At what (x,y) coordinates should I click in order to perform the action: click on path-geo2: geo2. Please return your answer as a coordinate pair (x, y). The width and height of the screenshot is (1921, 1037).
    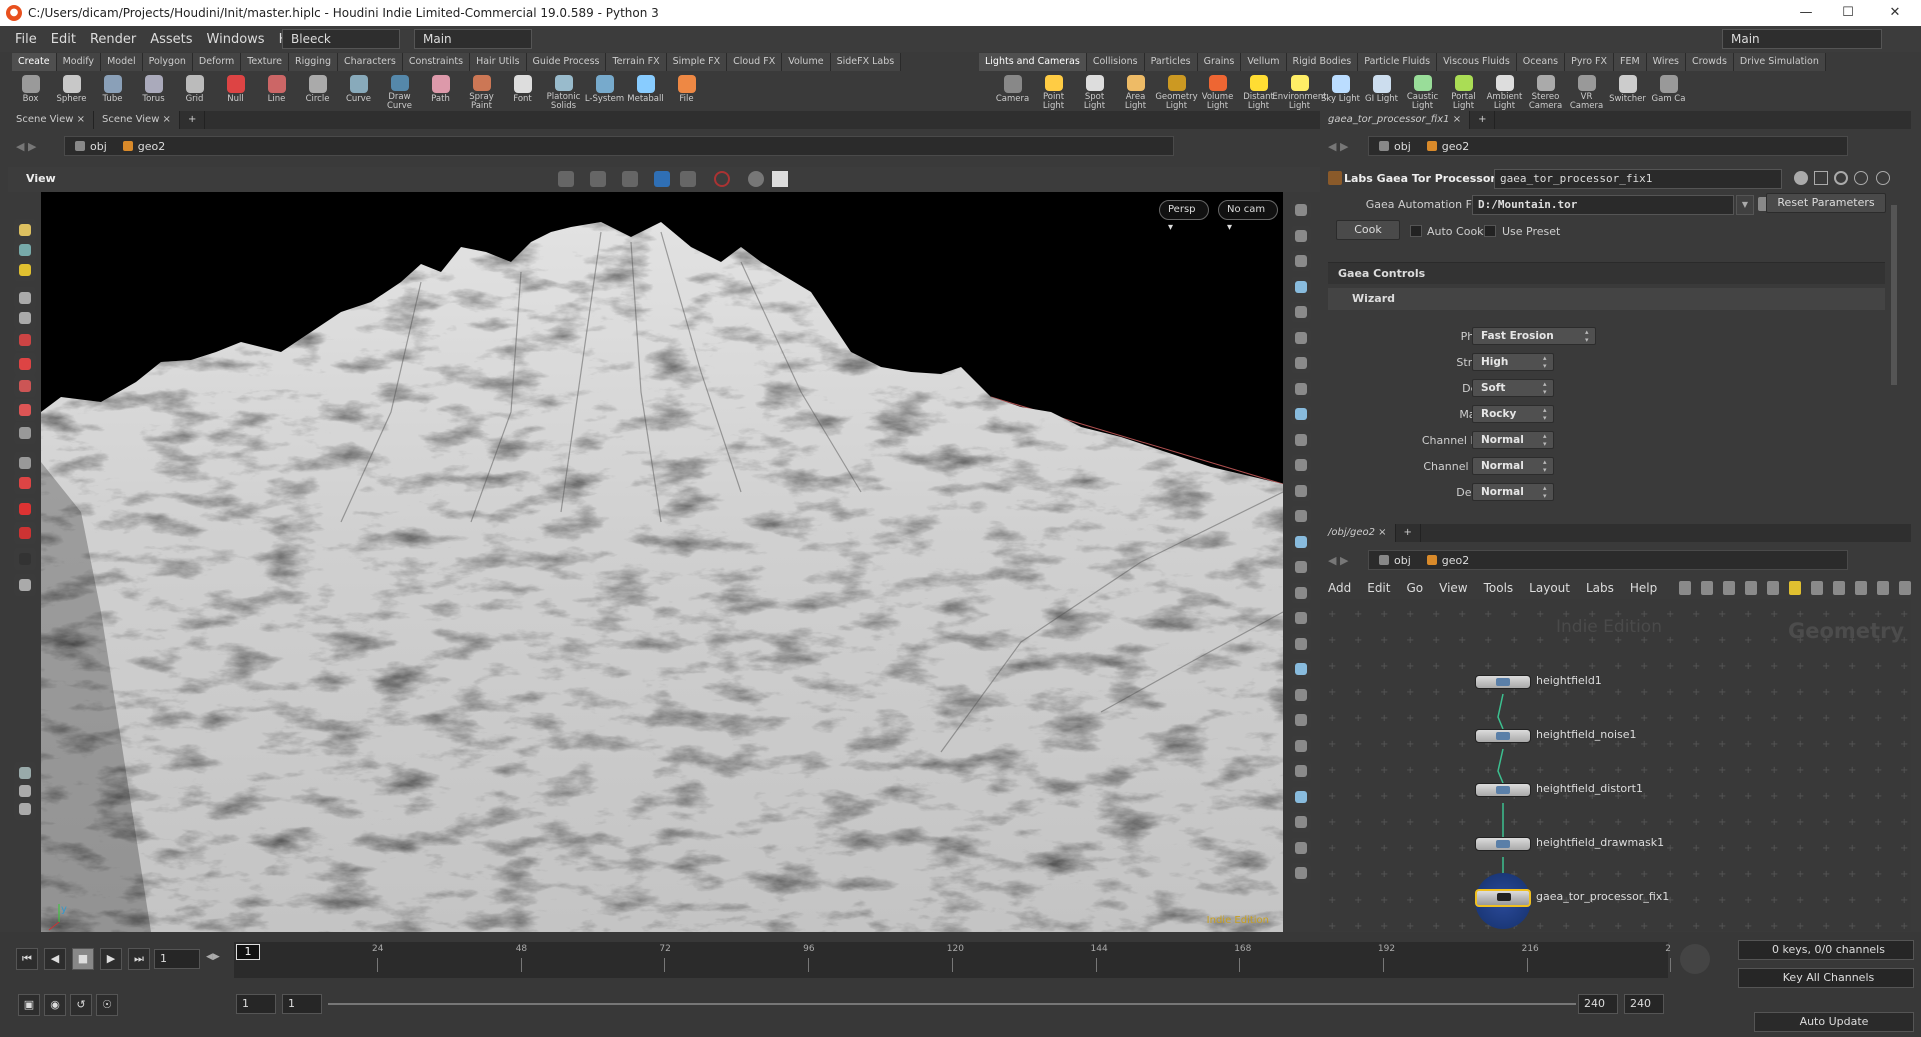
    Looking at the image, I should click on (146, 146).